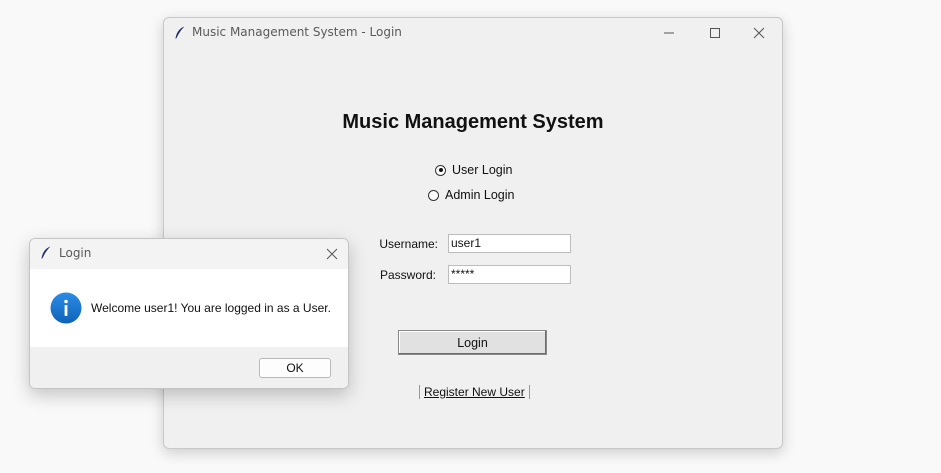 The image size is (941, 473). What do you see at coordinates (440, 170) in the screenshot?
I see `radio-checked-icon` at bounding box center [440, 170].